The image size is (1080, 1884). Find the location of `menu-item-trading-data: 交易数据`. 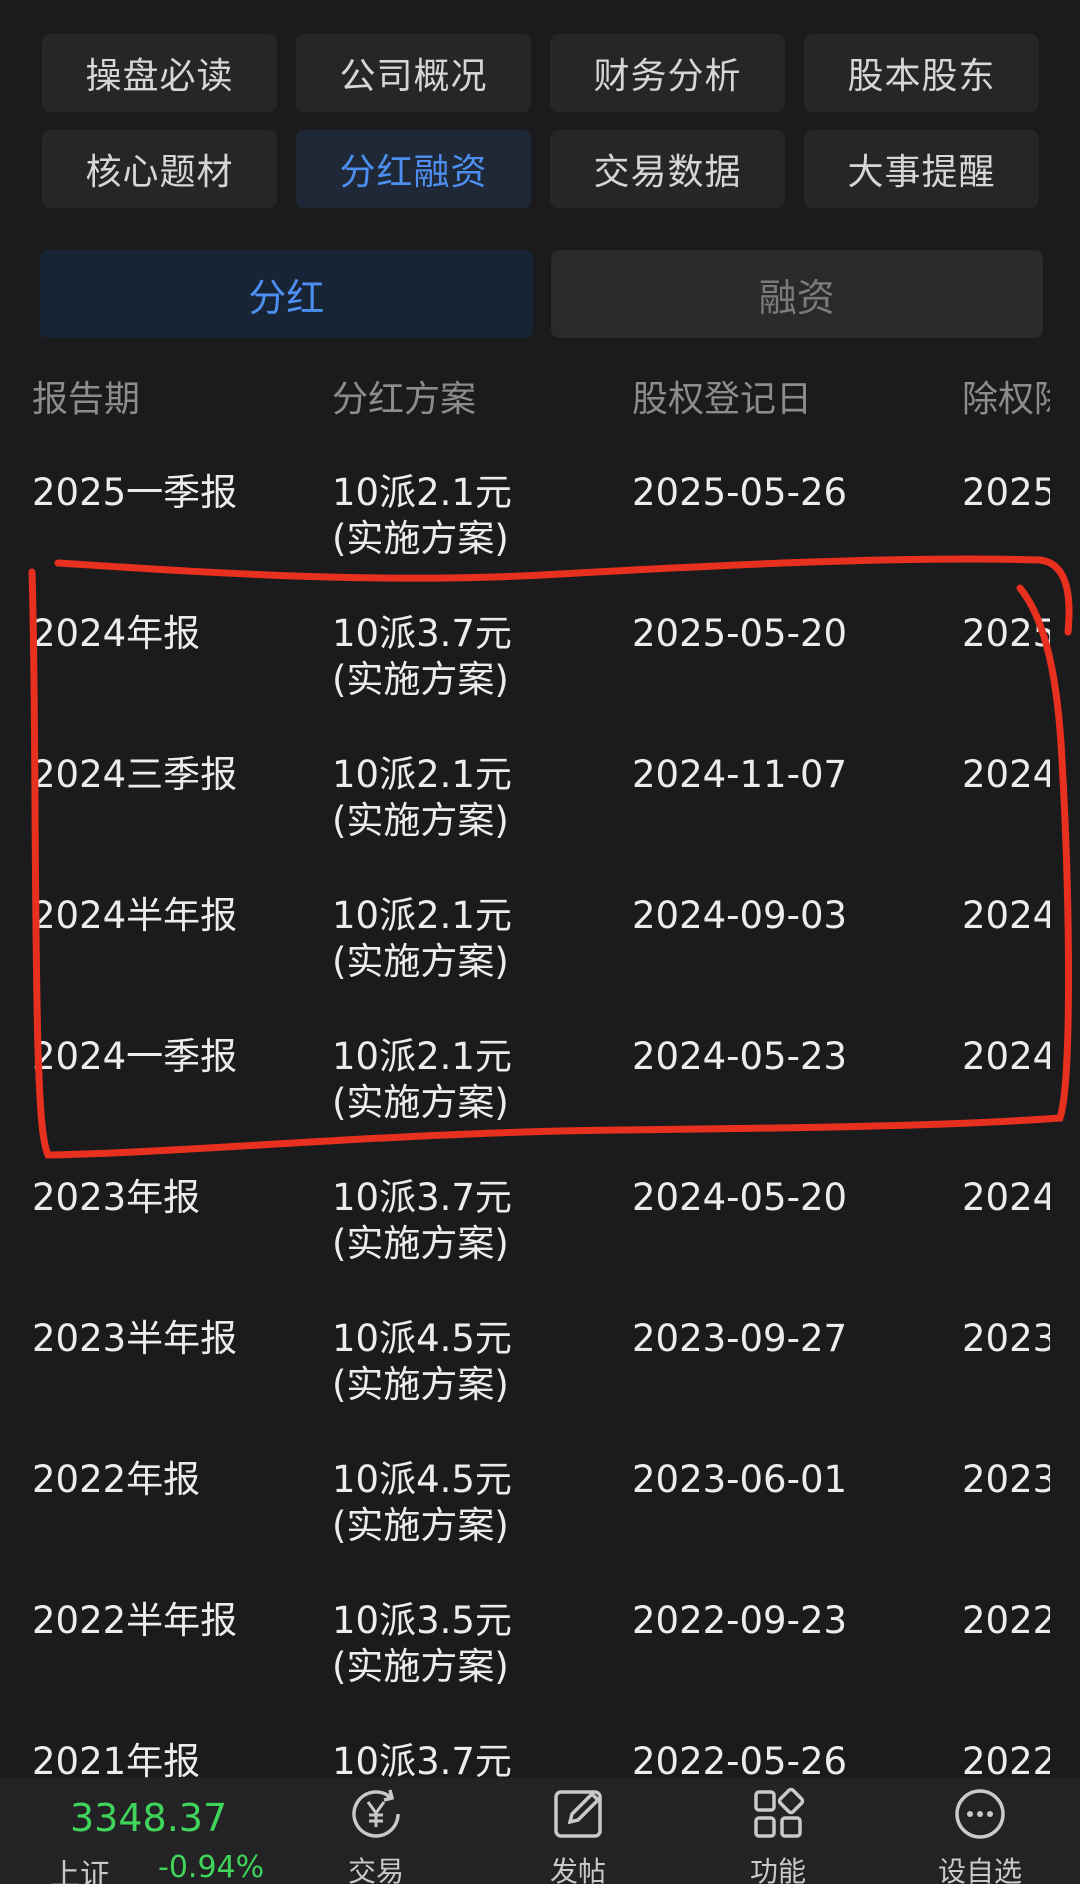

menu-item-trading-data: 交易数据 is located at coordinates (667, 169).